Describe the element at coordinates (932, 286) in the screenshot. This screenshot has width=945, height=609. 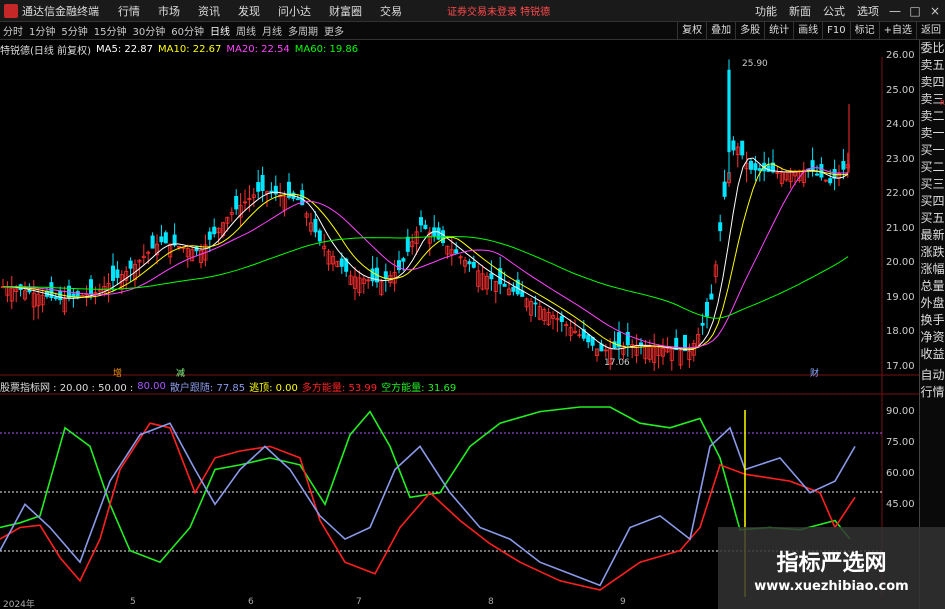
I see `side-item: 总量` at that location.